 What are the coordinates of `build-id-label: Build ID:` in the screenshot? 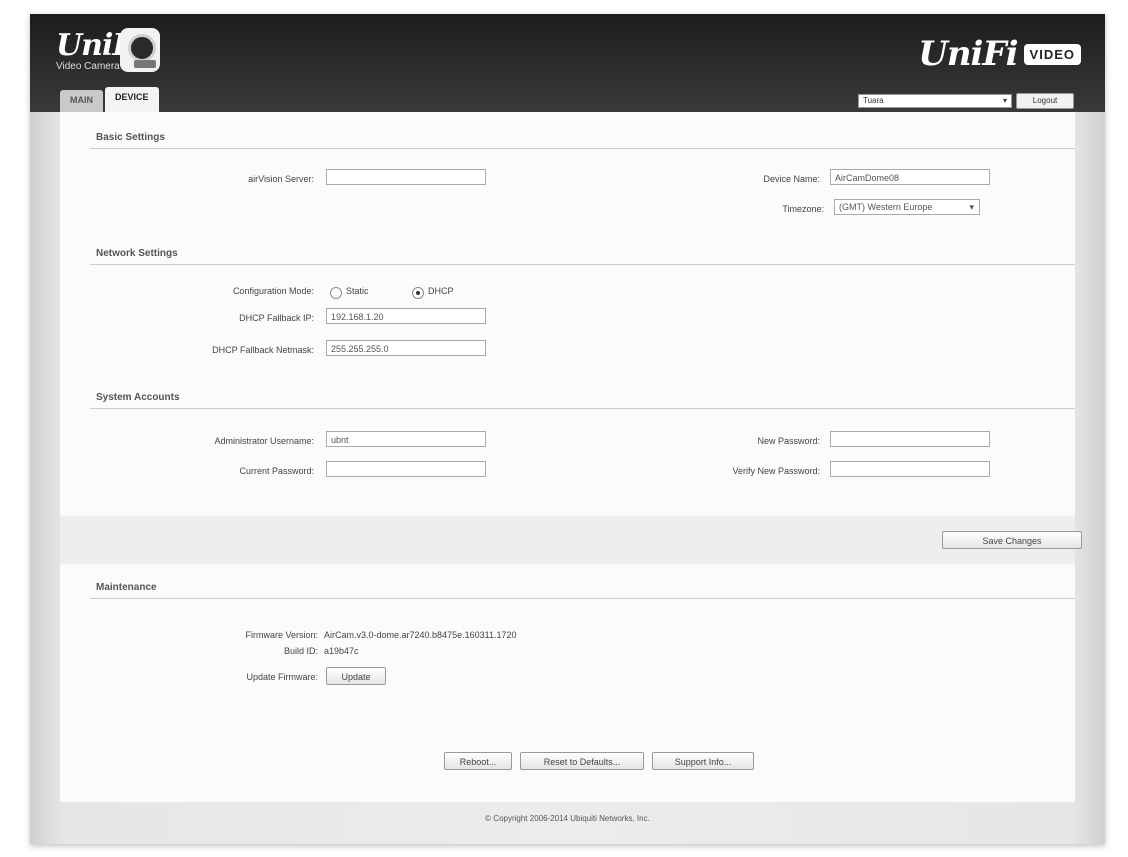 It's located at (300, 651).